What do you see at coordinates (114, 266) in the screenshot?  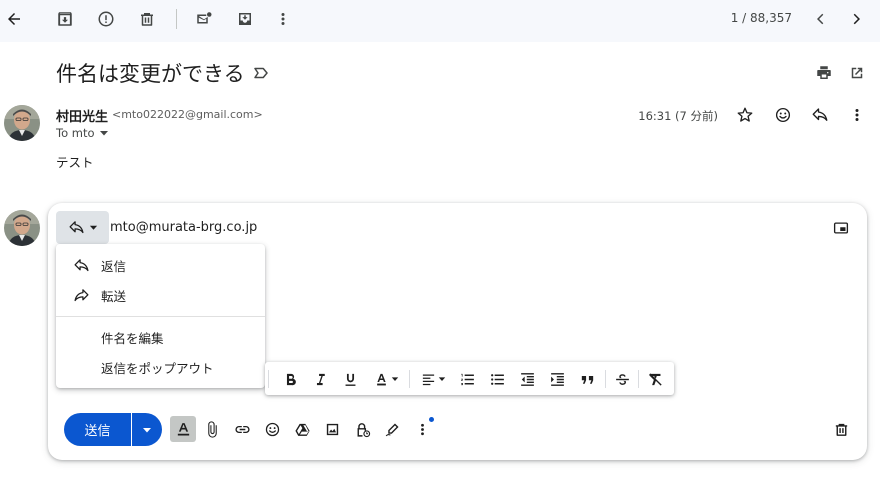 I see `menu-item-label: 返信` at bounding box center [114, 266].